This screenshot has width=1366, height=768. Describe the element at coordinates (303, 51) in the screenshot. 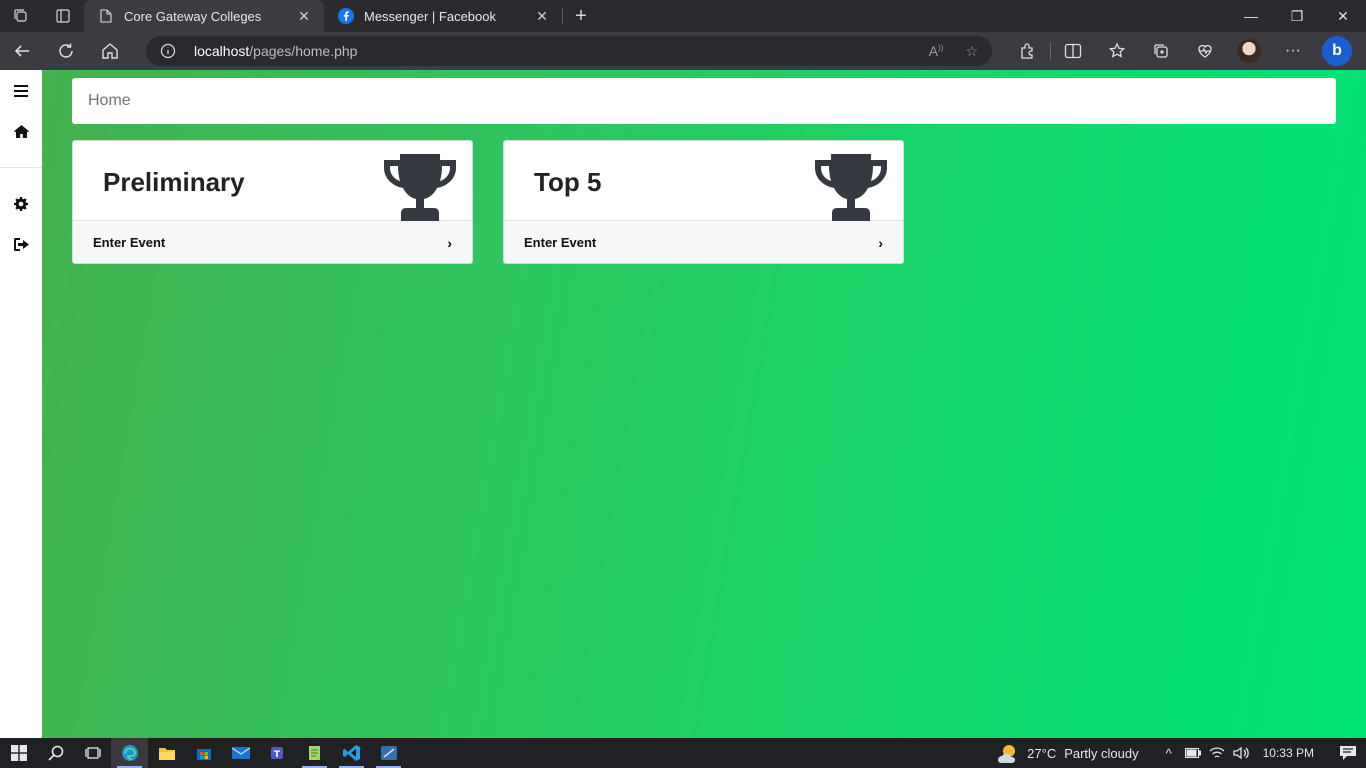

I see `url-path: /pages/home.php` at that location.